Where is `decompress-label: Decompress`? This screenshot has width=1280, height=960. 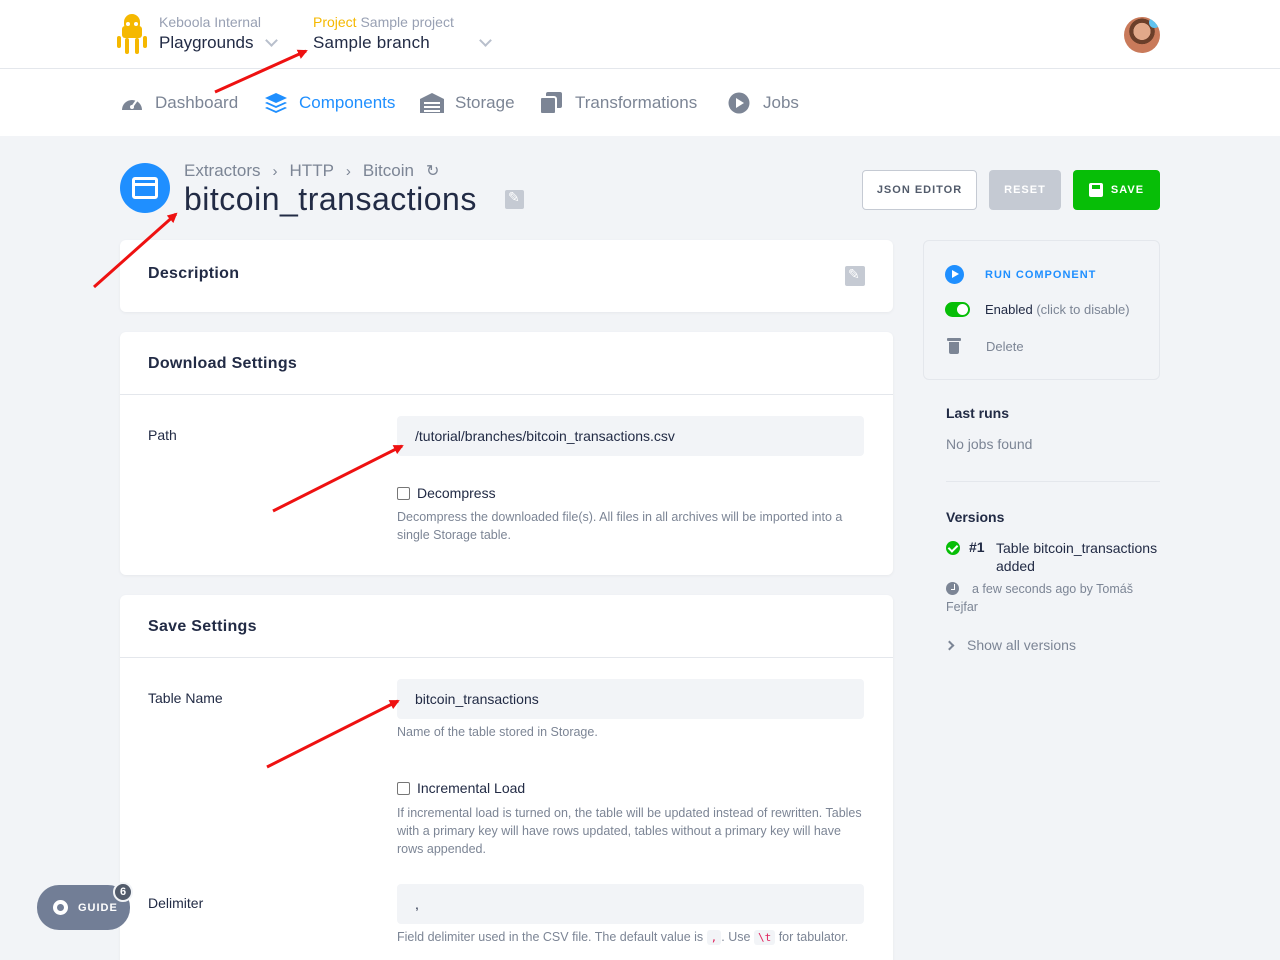 decompress-label: Decompress is located at coordinates (456, 493).